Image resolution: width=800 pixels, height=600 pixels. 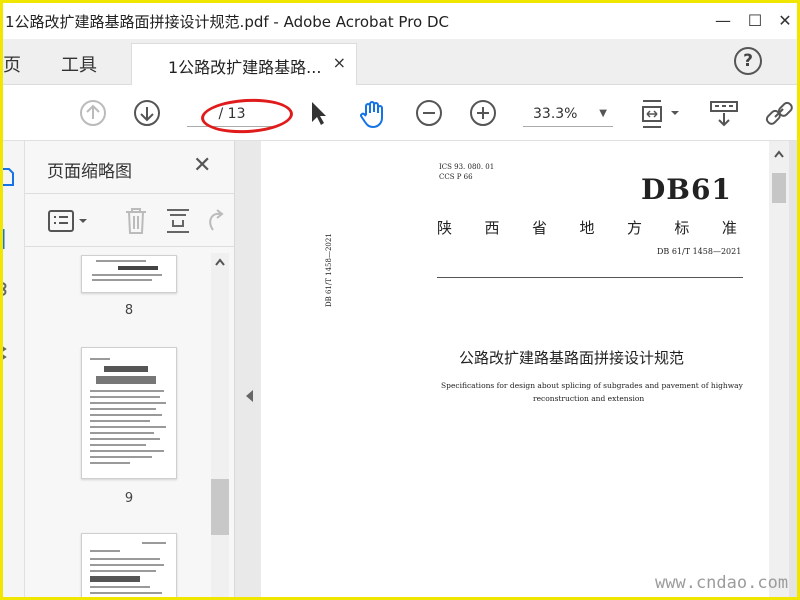 I want to click on thumbnails-icon, so click(x=9, y=177).